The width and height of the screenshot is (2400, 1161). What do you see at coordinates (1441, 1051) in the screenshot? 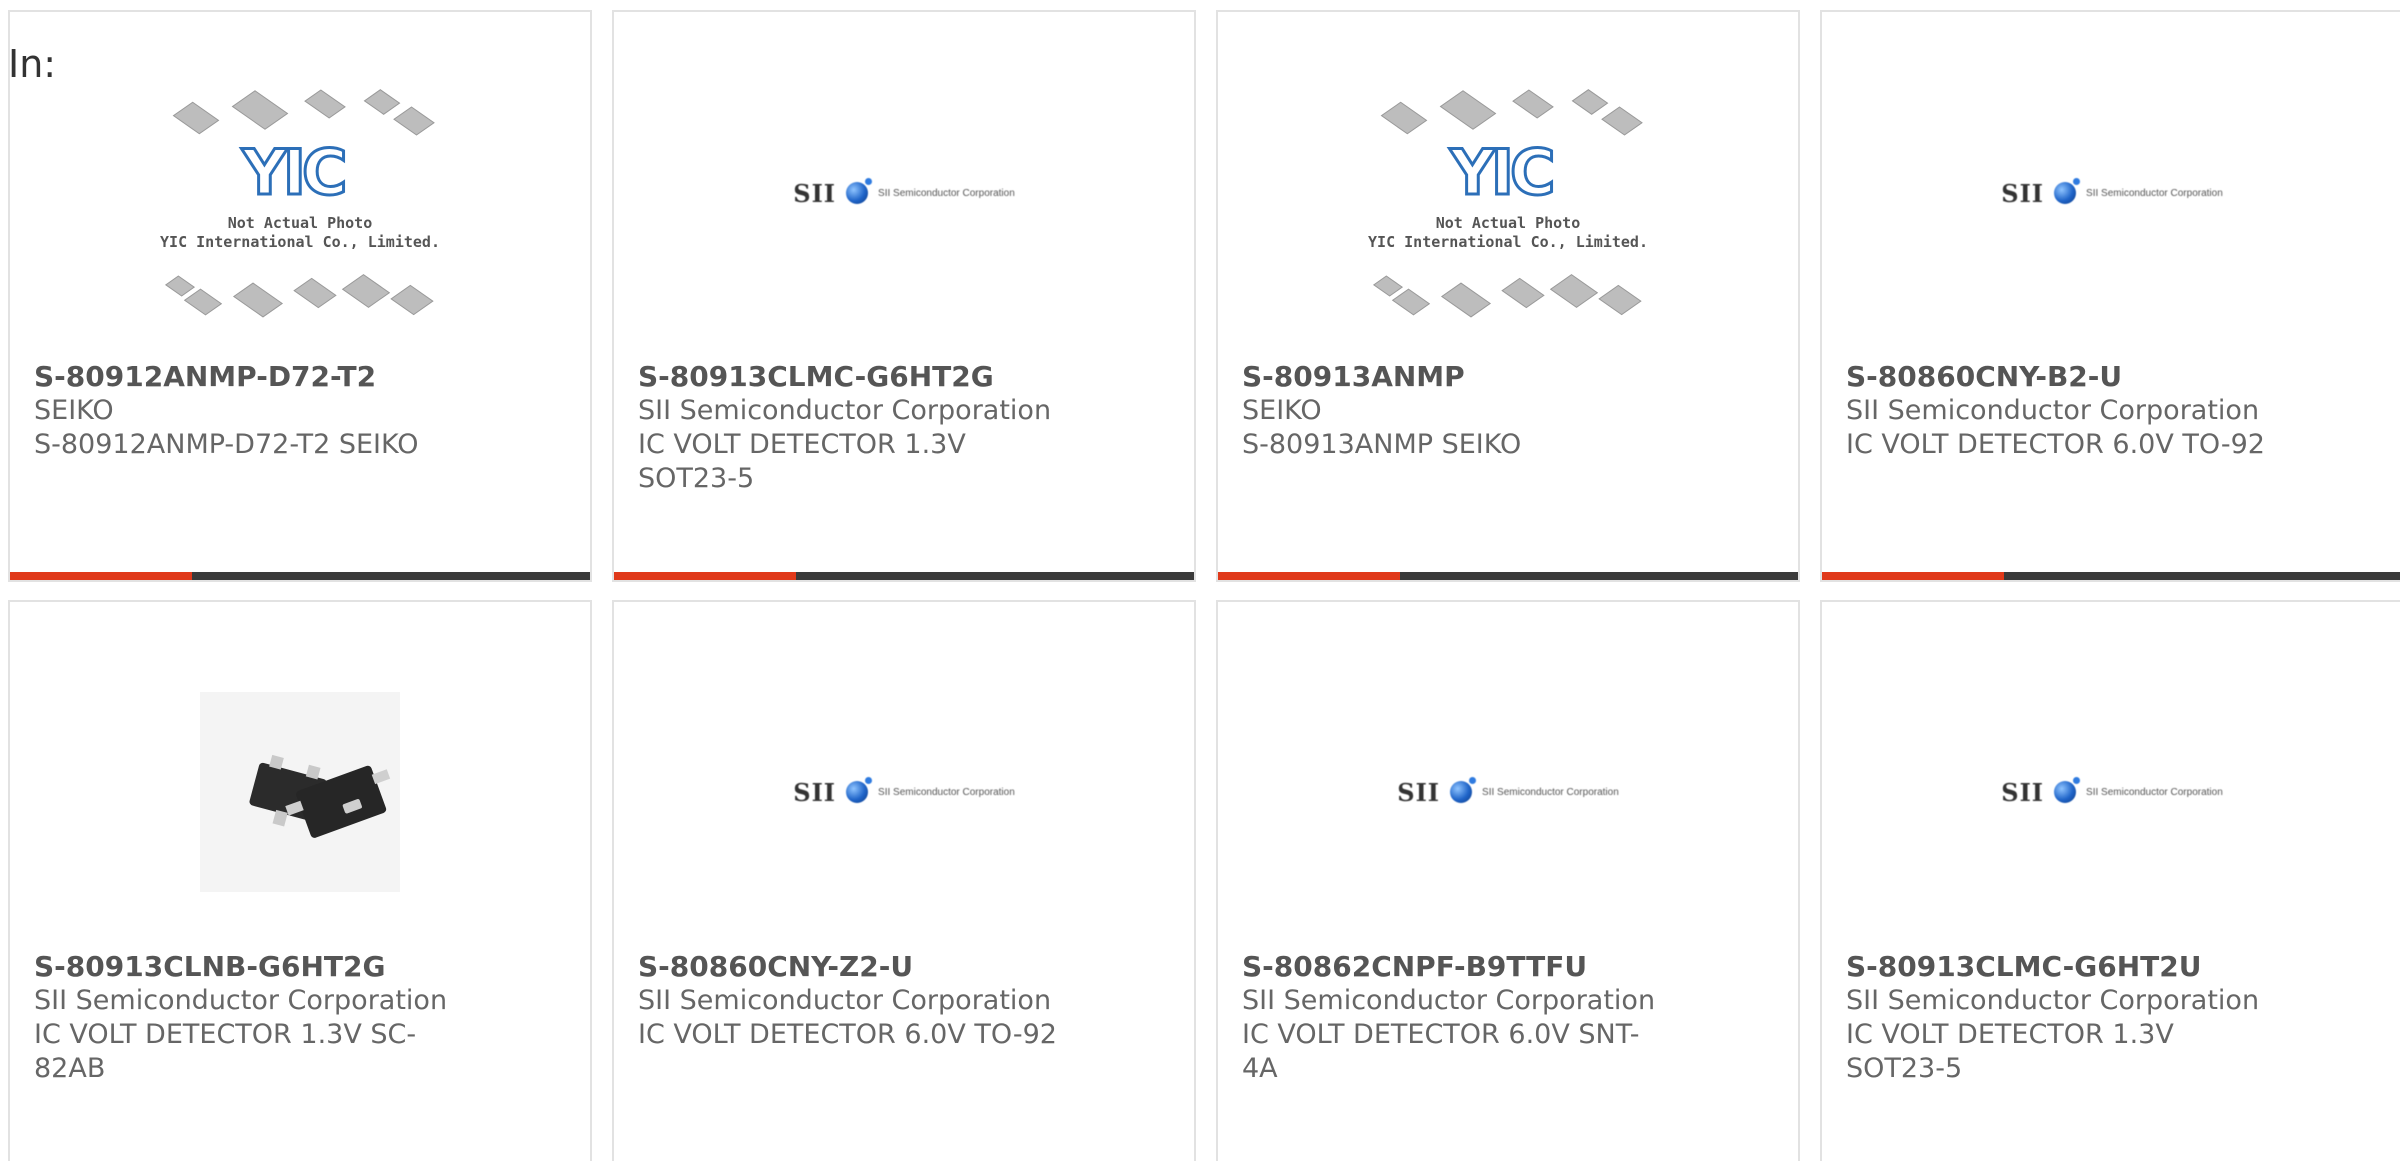
I see `product-description: IC VOLT DETECTOR 6.0V SNT-4A` at bounding box center [1441, 1051].